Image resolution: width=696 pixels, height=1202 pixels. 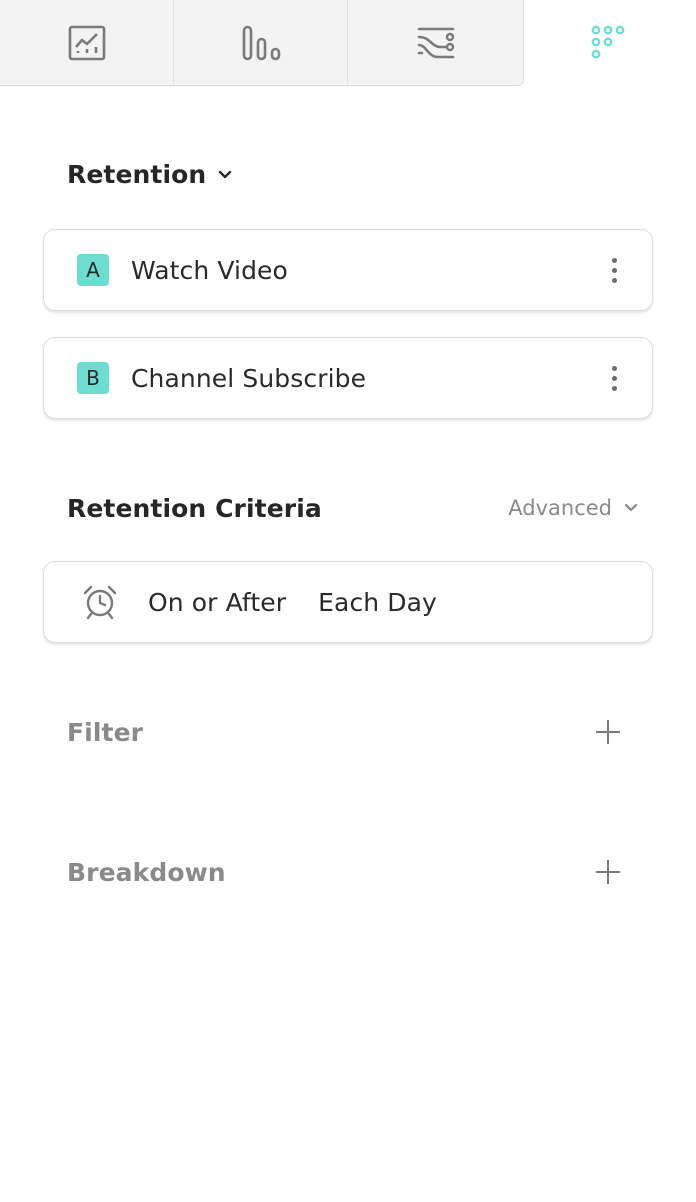 I want to click on criteria-title: Retention Criteria, so click(x=194, y=508).